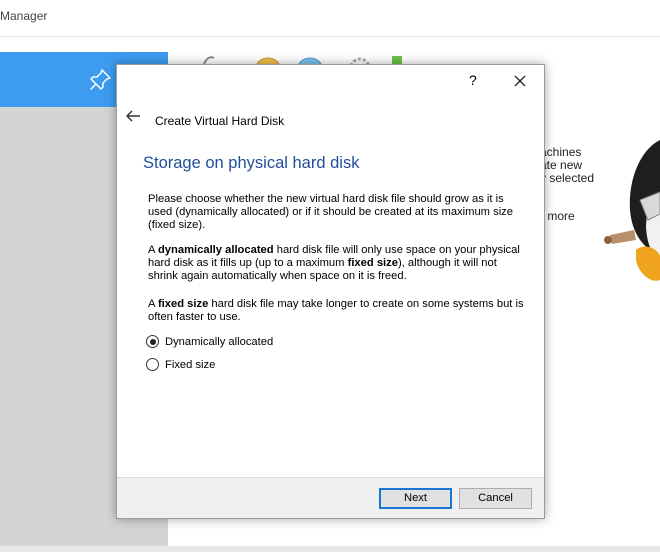  Describe the element at coordinates (330, 497) in the screenshot. I see `dialog-footer: Next Cancel` at that location.